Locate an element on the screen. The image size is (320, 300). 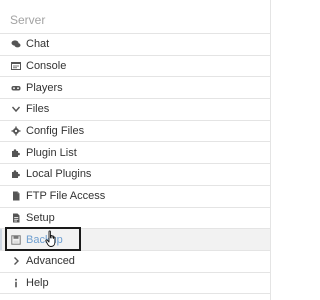
save-icon is located at coordinates (16, 240).